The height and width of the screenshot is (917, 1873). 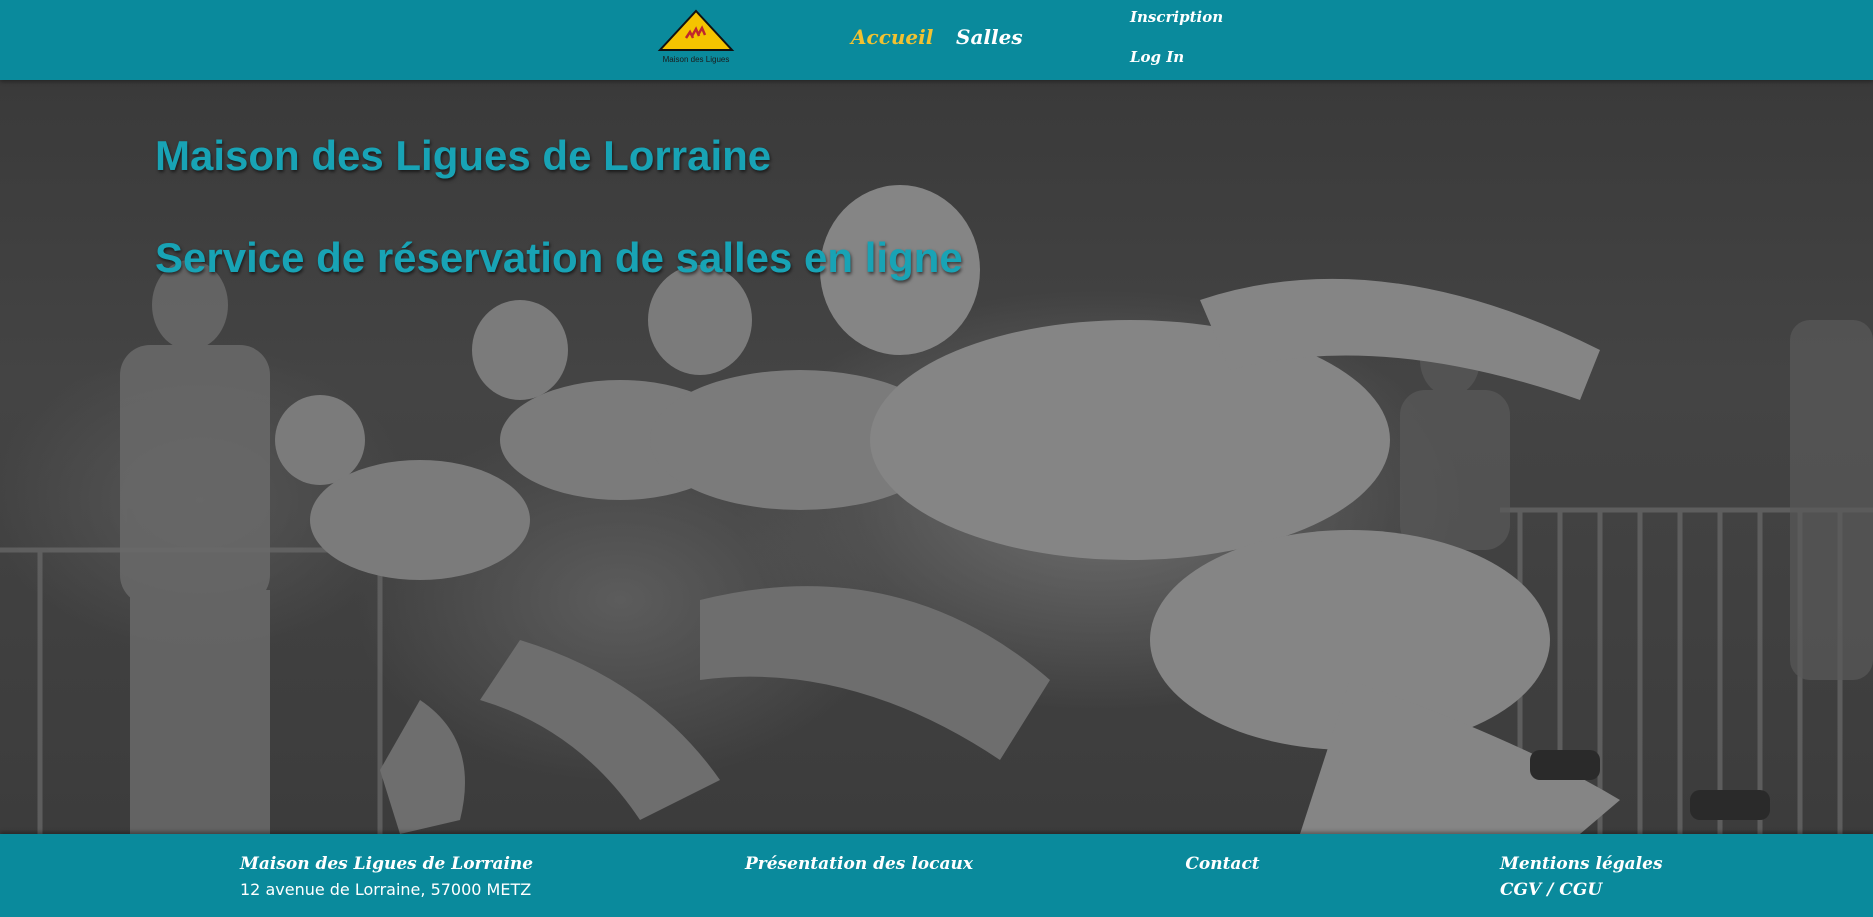 I want to click on logo-caption: Maison des Ligues, so click(x=696, y=59).